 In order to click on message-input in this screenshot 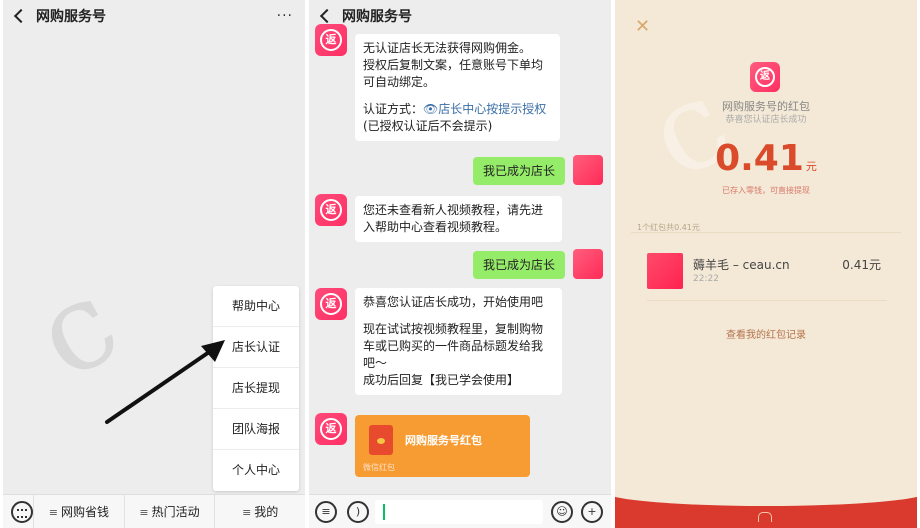, I will do `click(459, 512)`.